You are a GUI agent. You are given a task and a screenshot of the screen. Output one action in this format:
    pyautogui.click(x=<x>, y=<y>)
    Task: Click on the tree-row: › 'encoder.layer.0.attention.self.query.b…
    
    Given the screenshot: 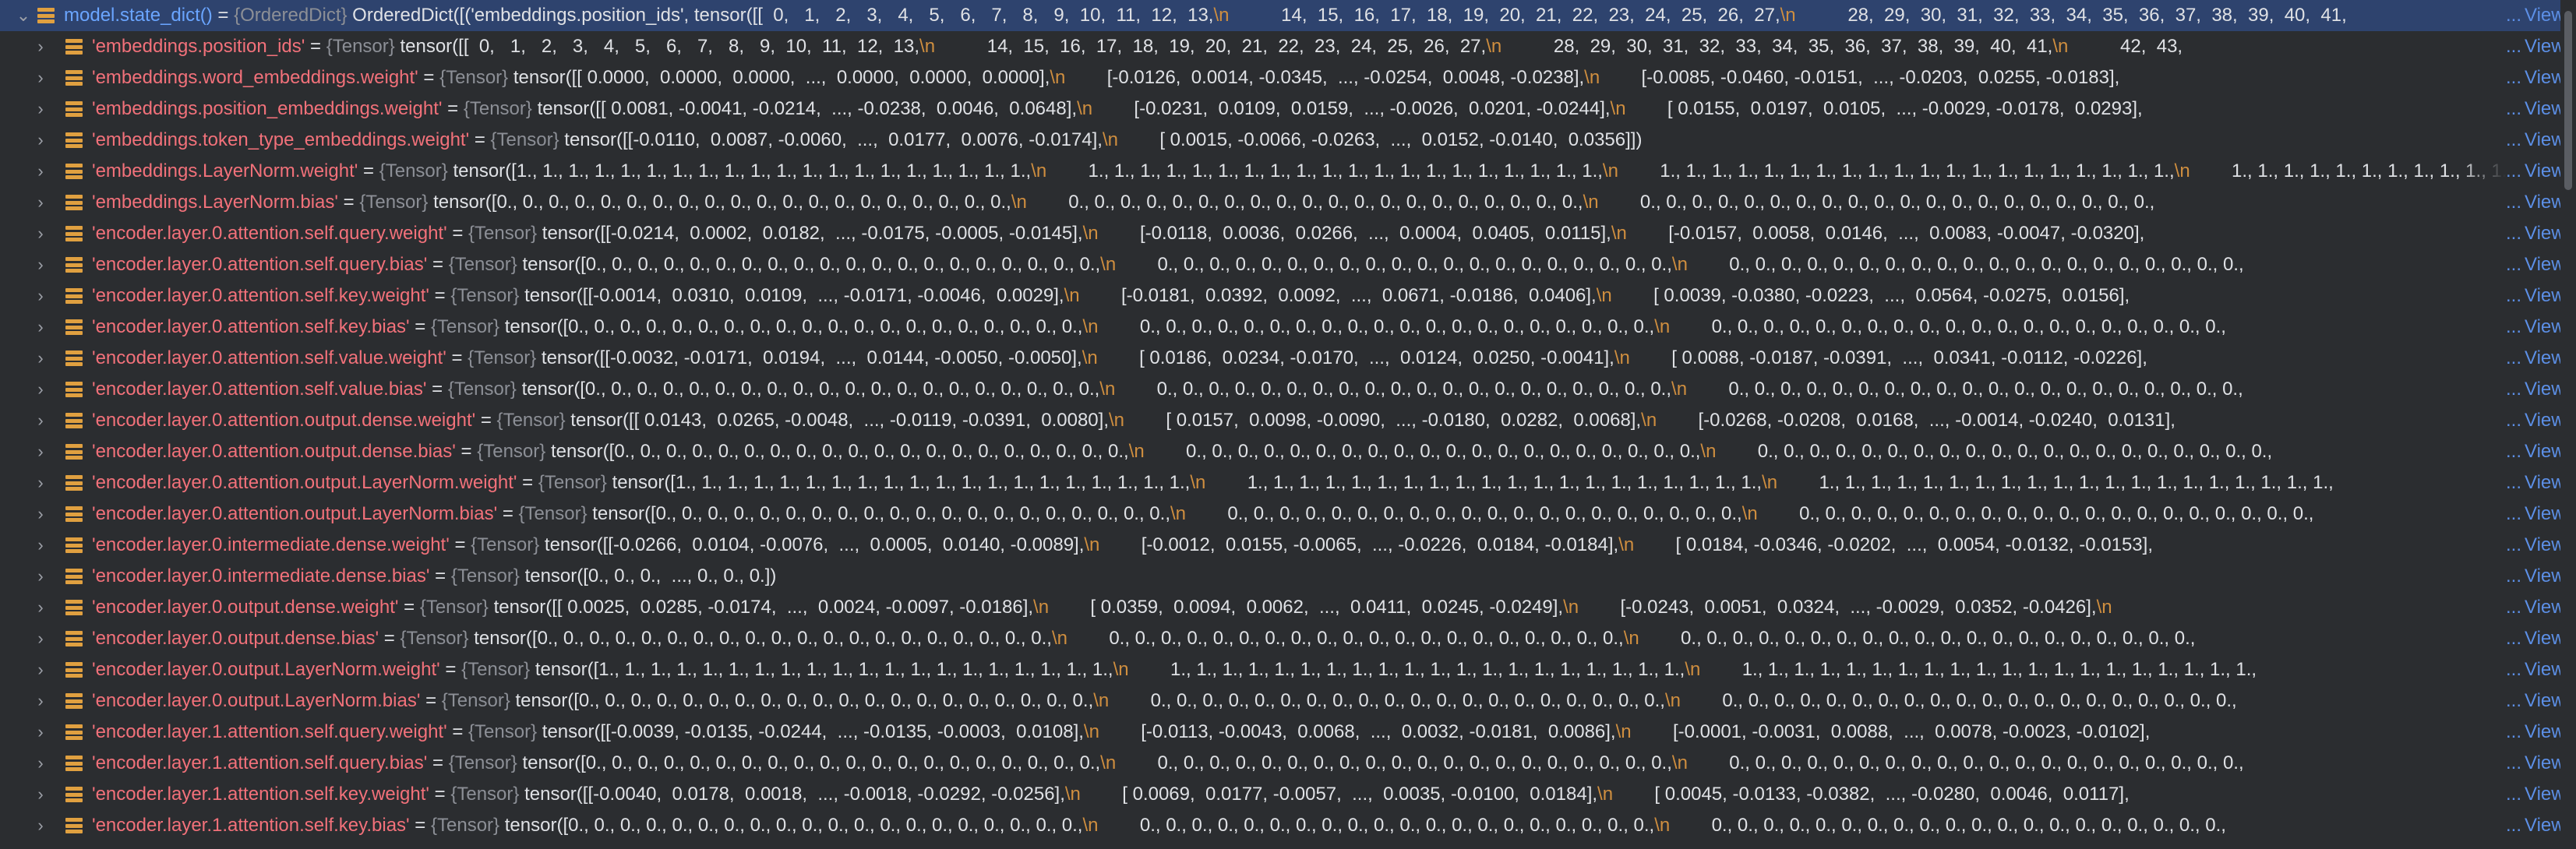 What is the action you would take?
    pyautogui.click(x=1288, y=264)
    